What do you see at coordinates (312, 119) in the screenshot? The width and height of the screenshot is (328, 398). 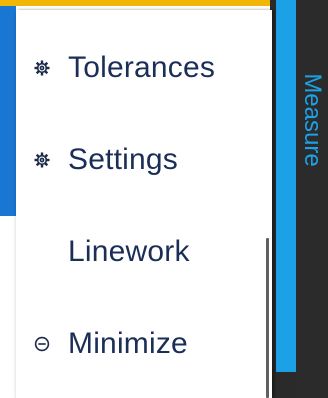 I see `measure-tab-label: Measure` at bounding box center [312, 119].